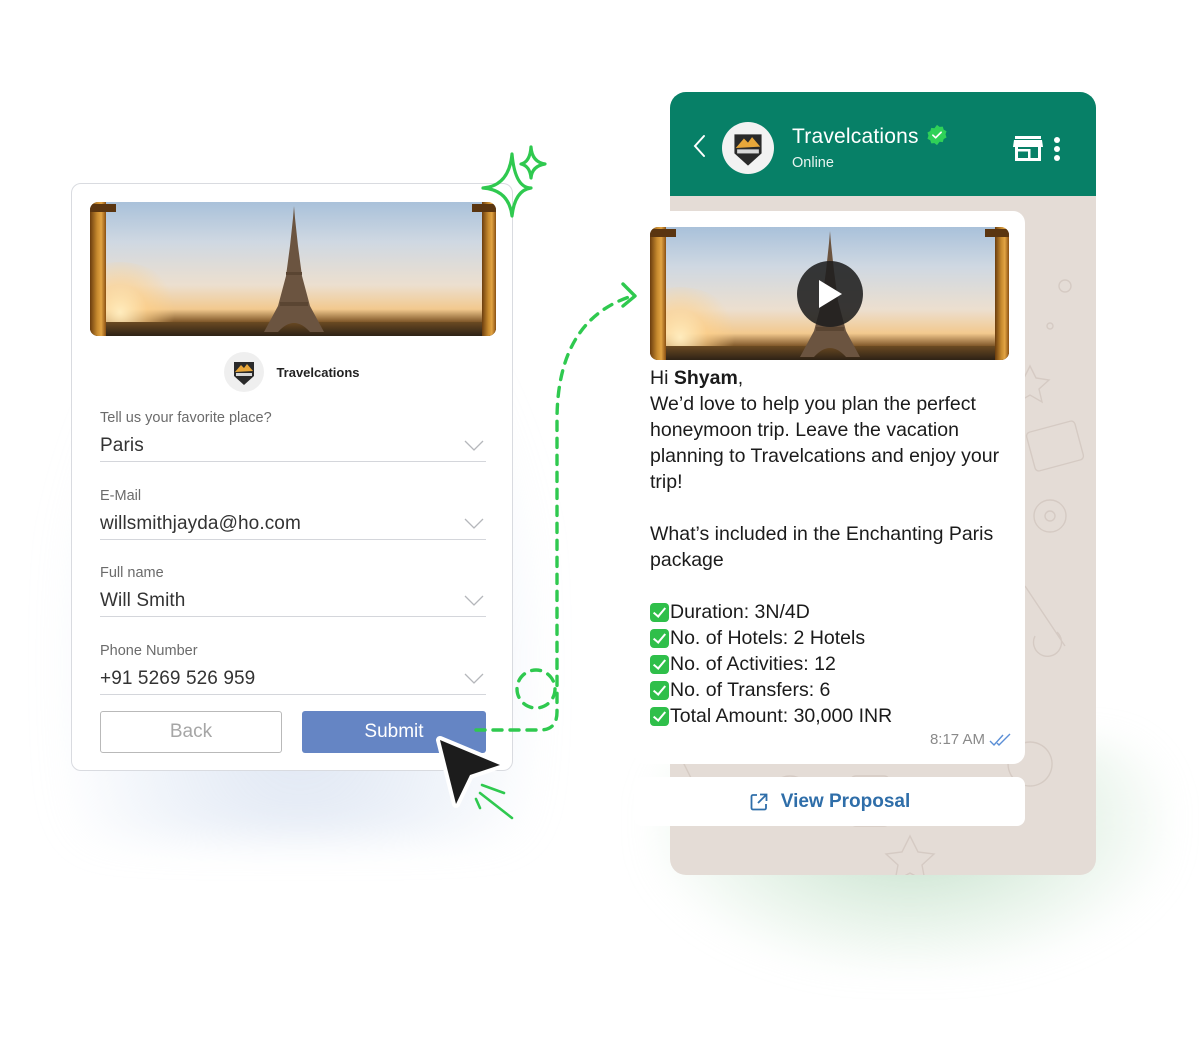  Describe the element at coordinates (845, 801) in the screenshot. I see `cta-label: View Proposal` at that location.